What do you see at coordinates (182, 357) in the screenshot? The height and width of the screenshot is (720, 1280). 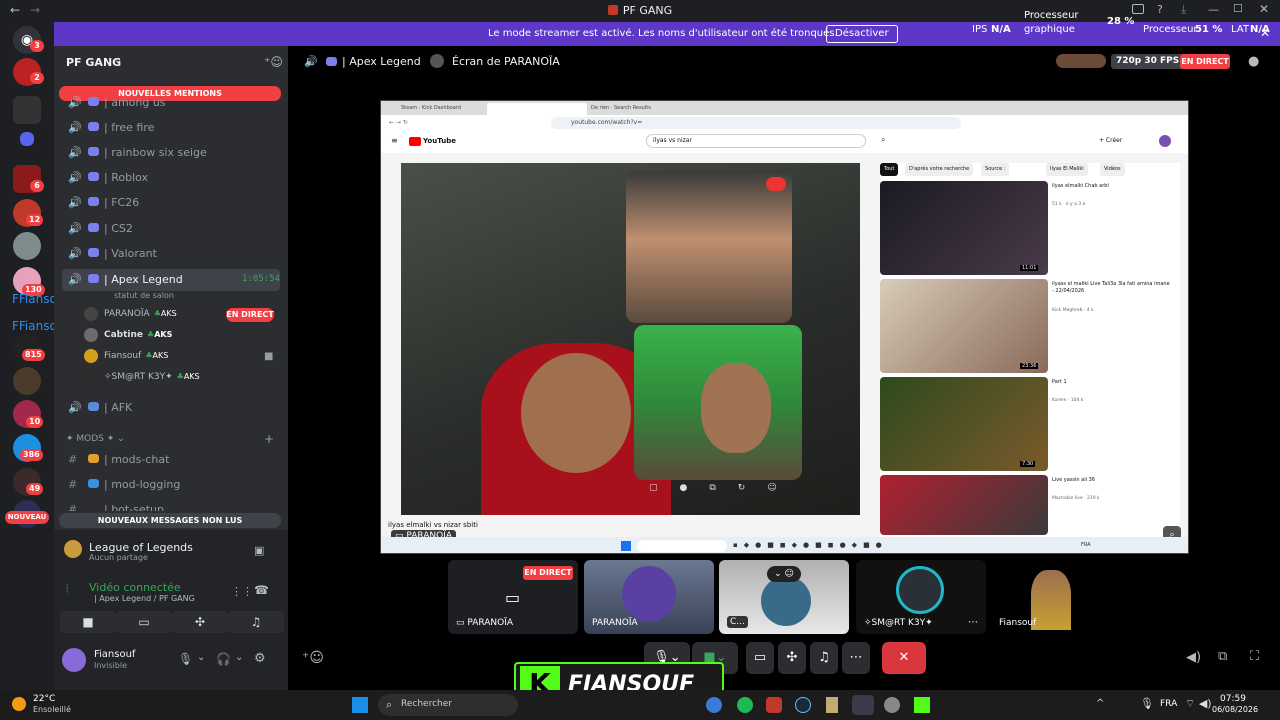 I see `voice-user: FiansoufAKS` at bounding box center [182, 357].